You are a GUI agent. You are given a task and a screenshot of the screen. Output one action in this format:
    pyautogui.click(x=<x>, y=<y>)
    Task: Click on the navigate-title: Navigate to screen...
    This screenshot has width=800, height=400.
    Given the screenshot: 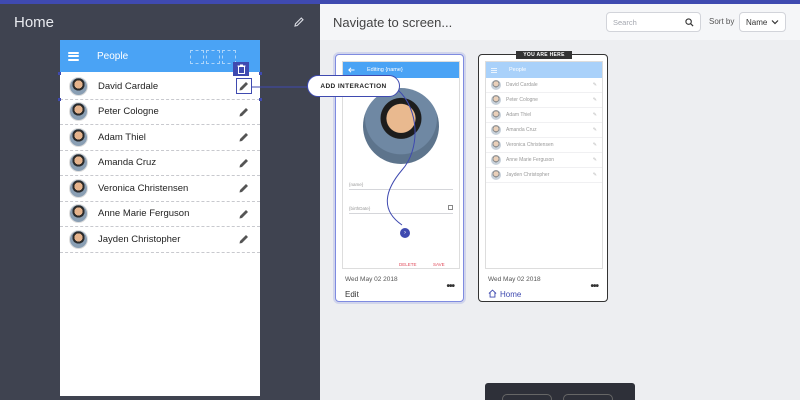 What is the action you would take?
    pyautogui.click(x=393, y=22)
    